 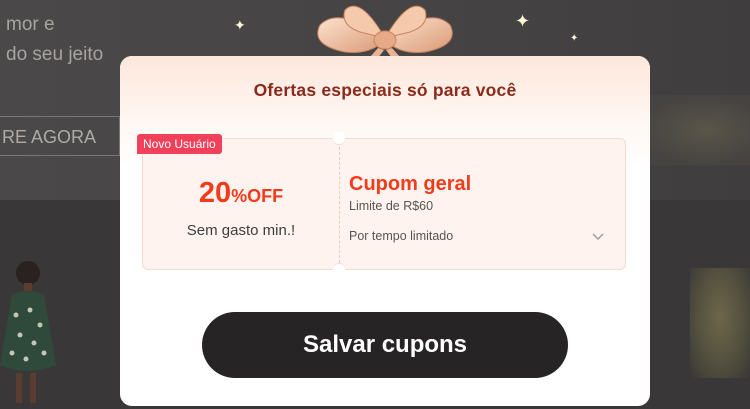 I want to click on discount-value: 20%OFF, so click(x=241, y=193).